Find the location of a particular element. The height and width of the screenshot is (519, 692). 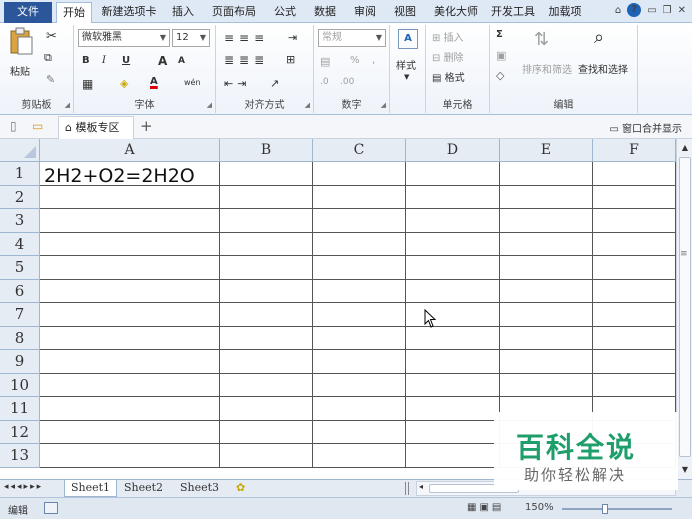

select-all-corner is located at coordinates (20, 150).